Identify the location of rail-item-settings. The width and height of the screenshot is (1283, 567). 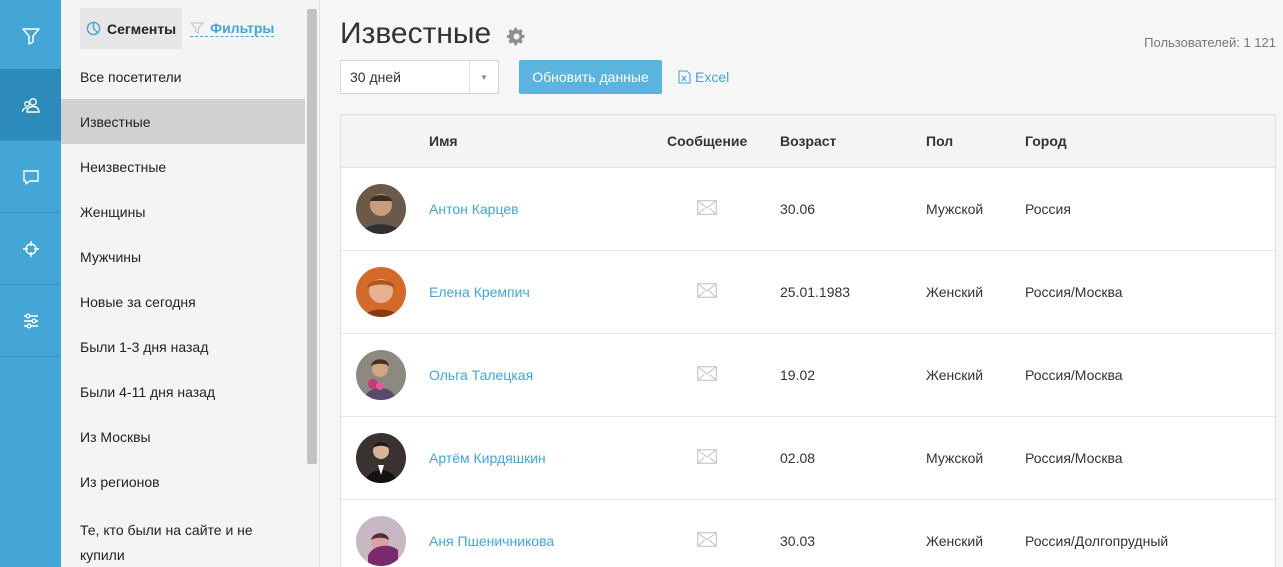
(30, 321).